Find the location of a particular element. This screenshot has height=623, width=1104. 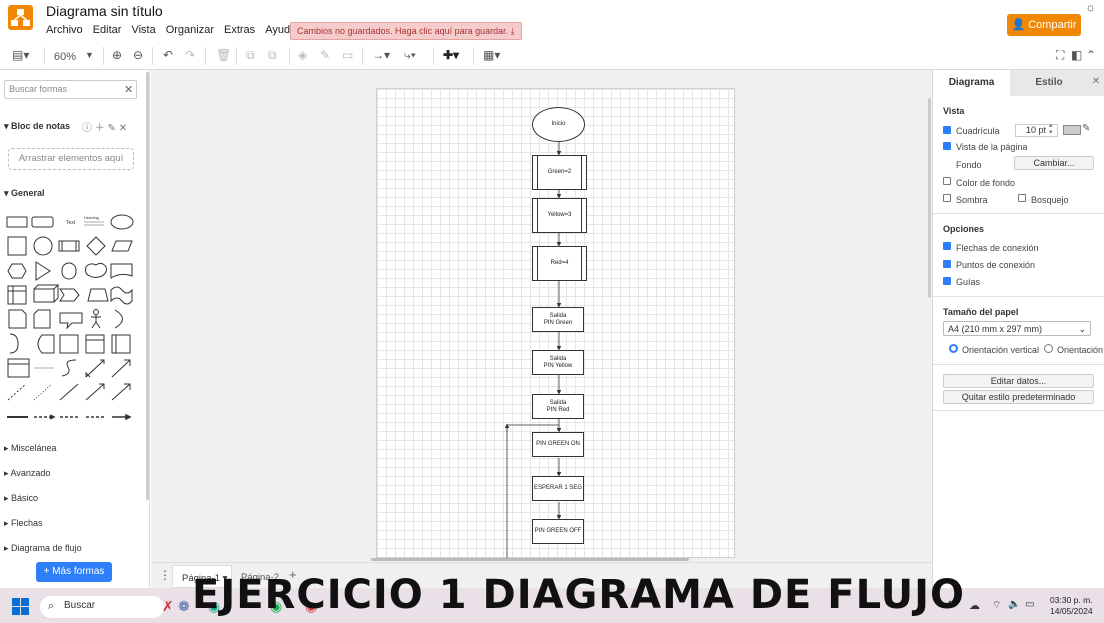

tray-chevron-icon: ⌃ is located at coordinates (950, 605).